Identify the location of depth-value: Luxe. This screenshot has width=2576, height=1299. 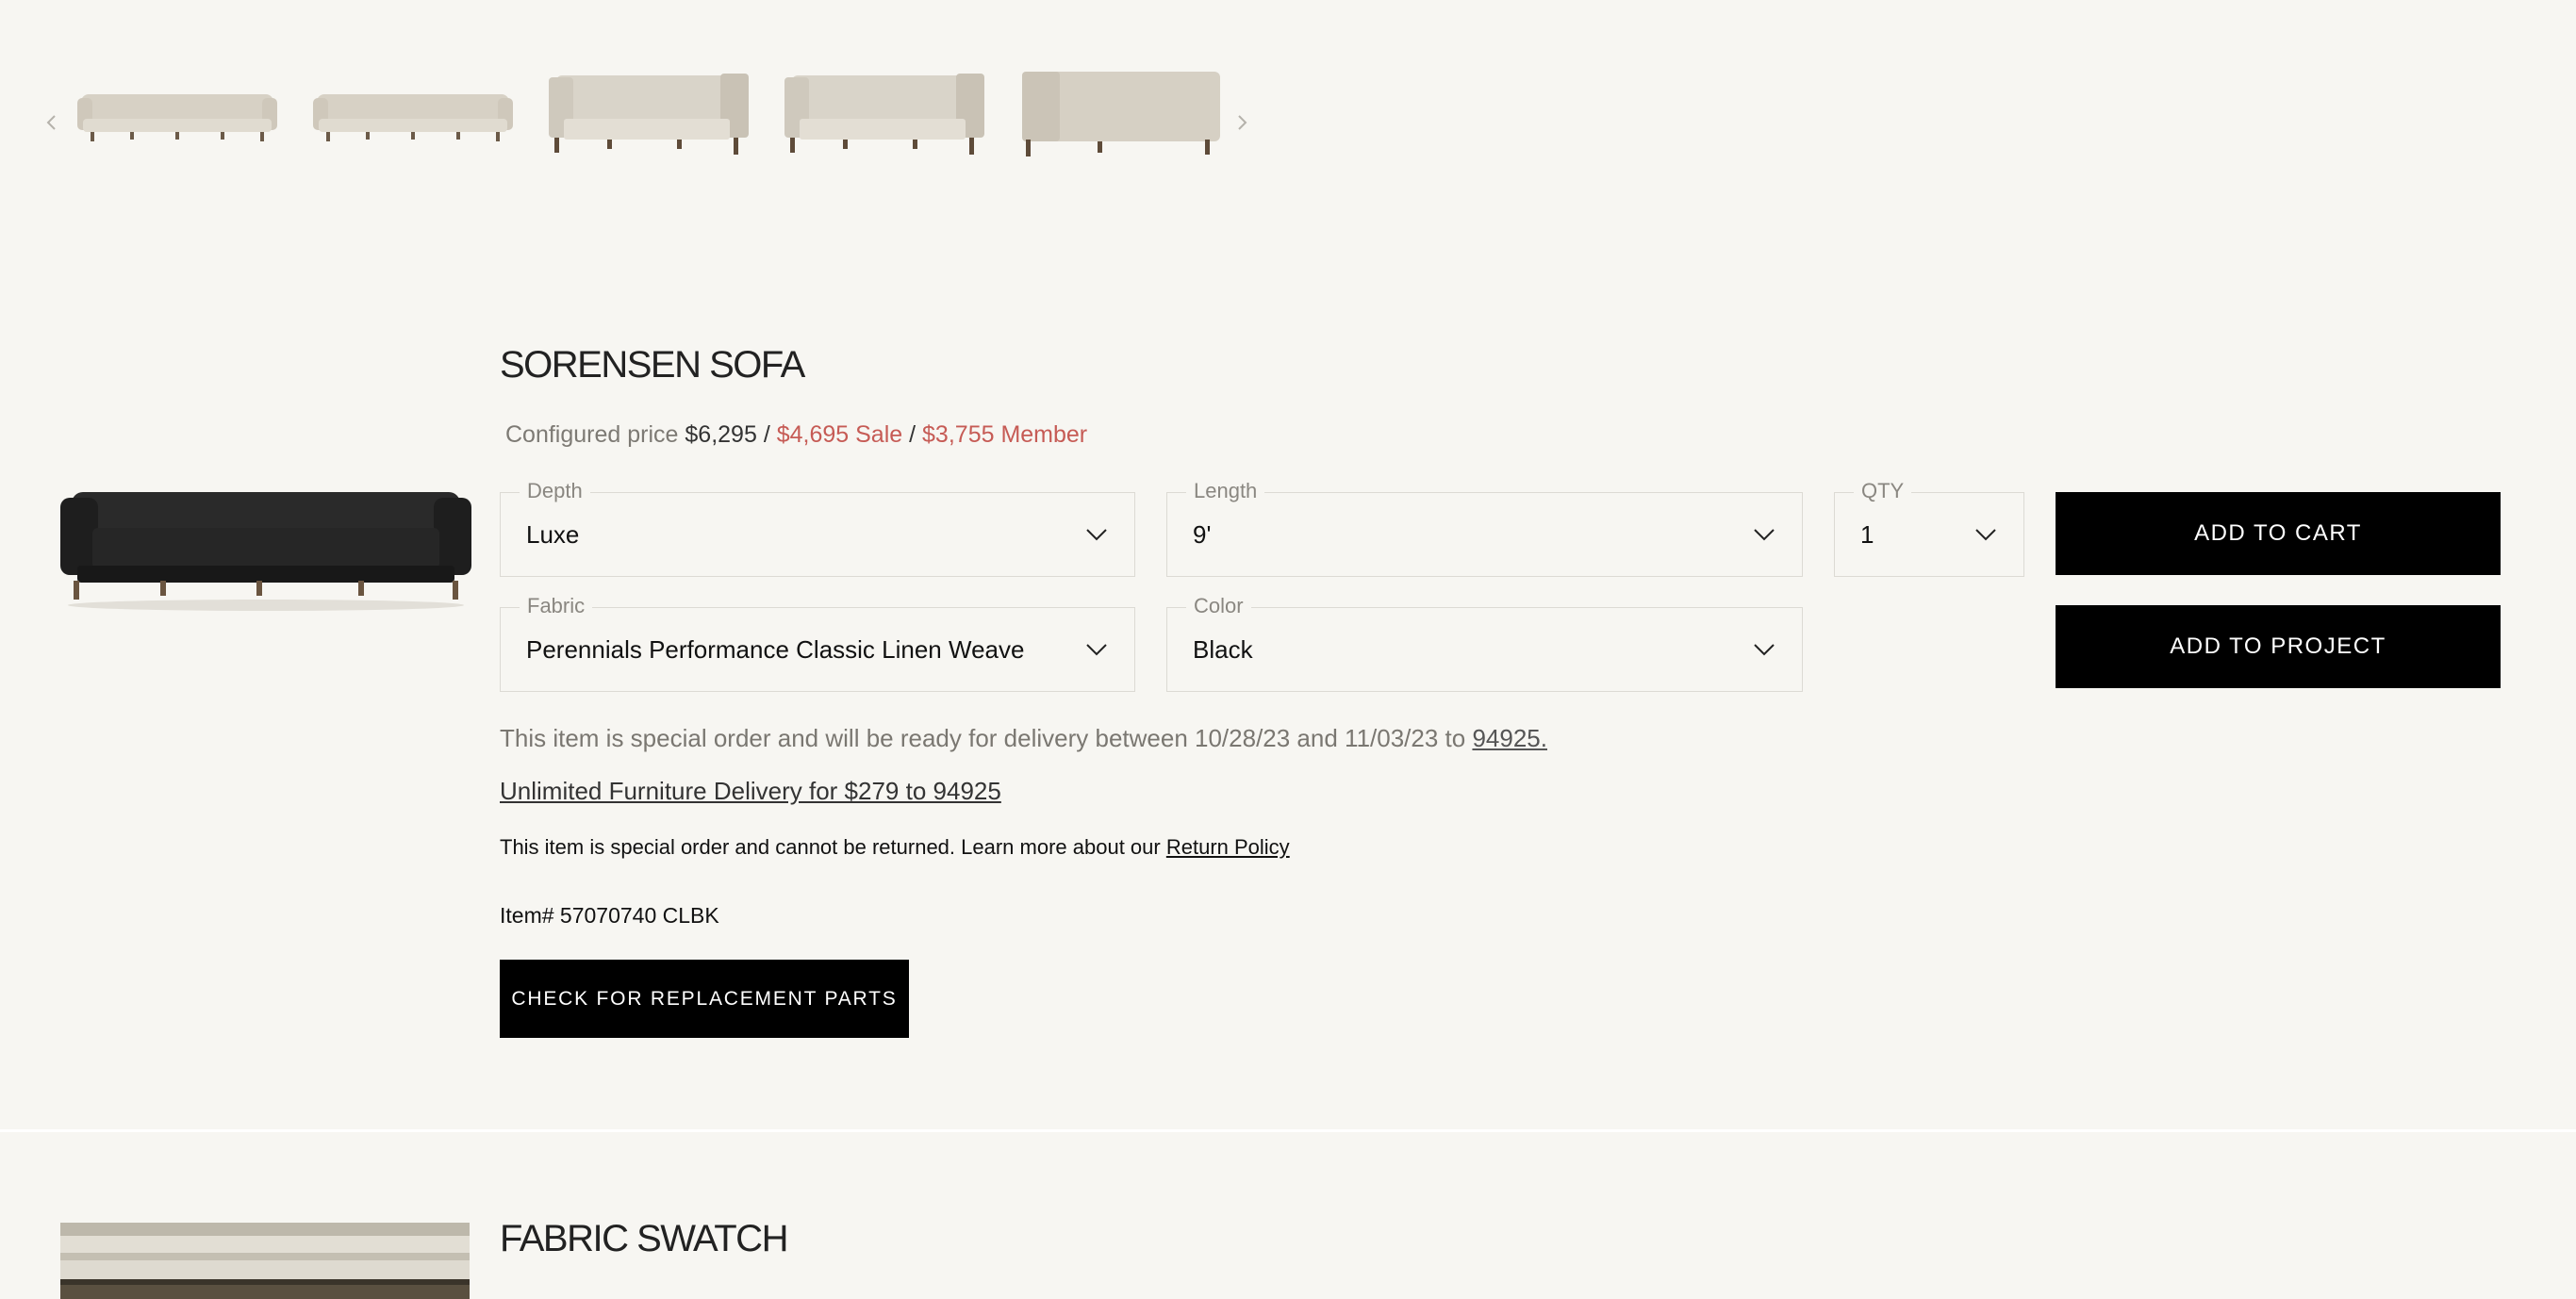
(553, 534).